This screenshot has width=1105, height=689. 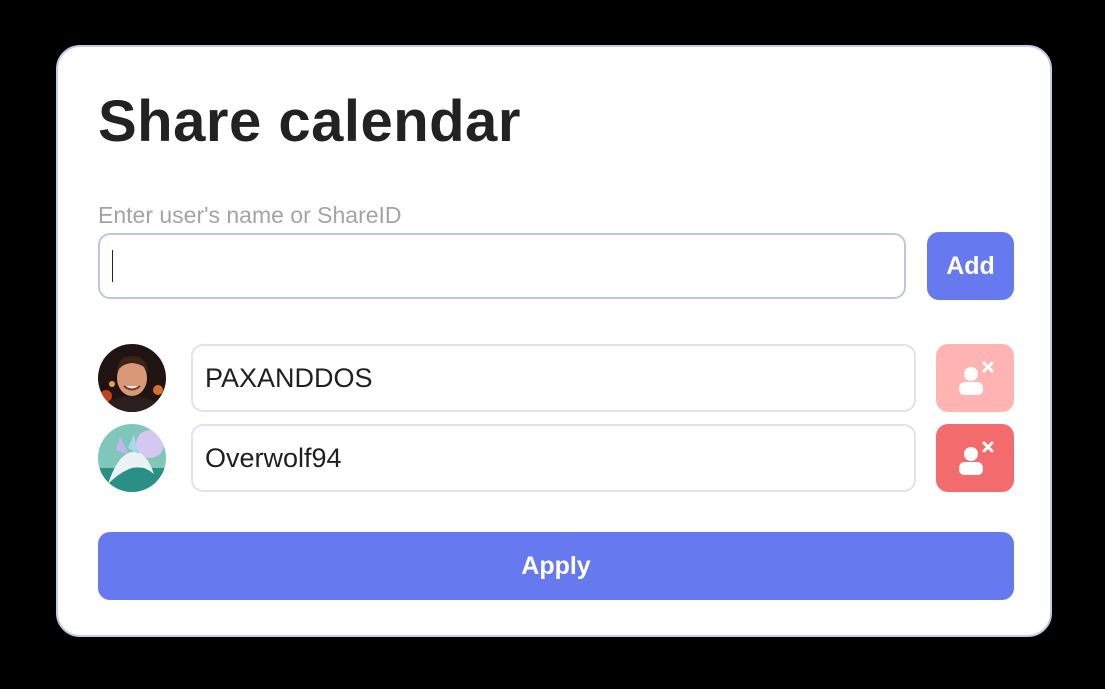 I want to click on shared-user-row: Overwolf94, so click(x=556, y=458).